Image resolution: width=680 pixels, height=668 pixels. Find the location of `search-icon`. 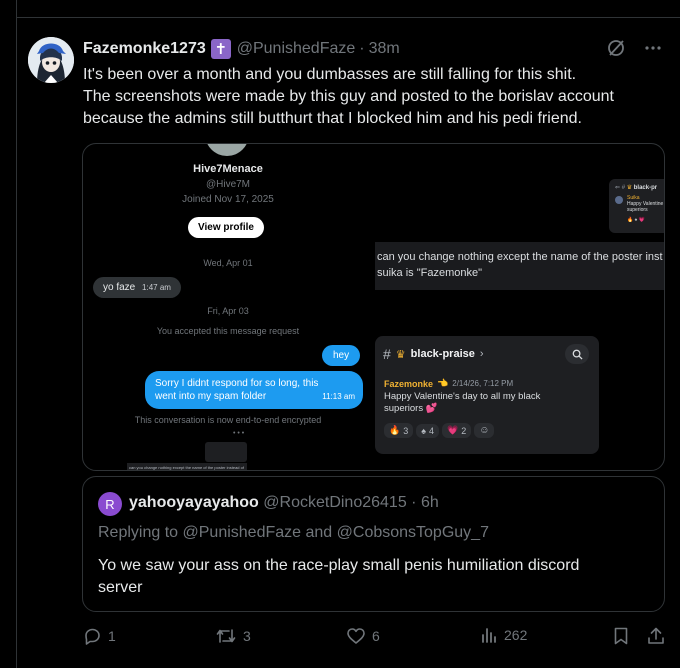

search-icon is located at coordinates (577, 354).